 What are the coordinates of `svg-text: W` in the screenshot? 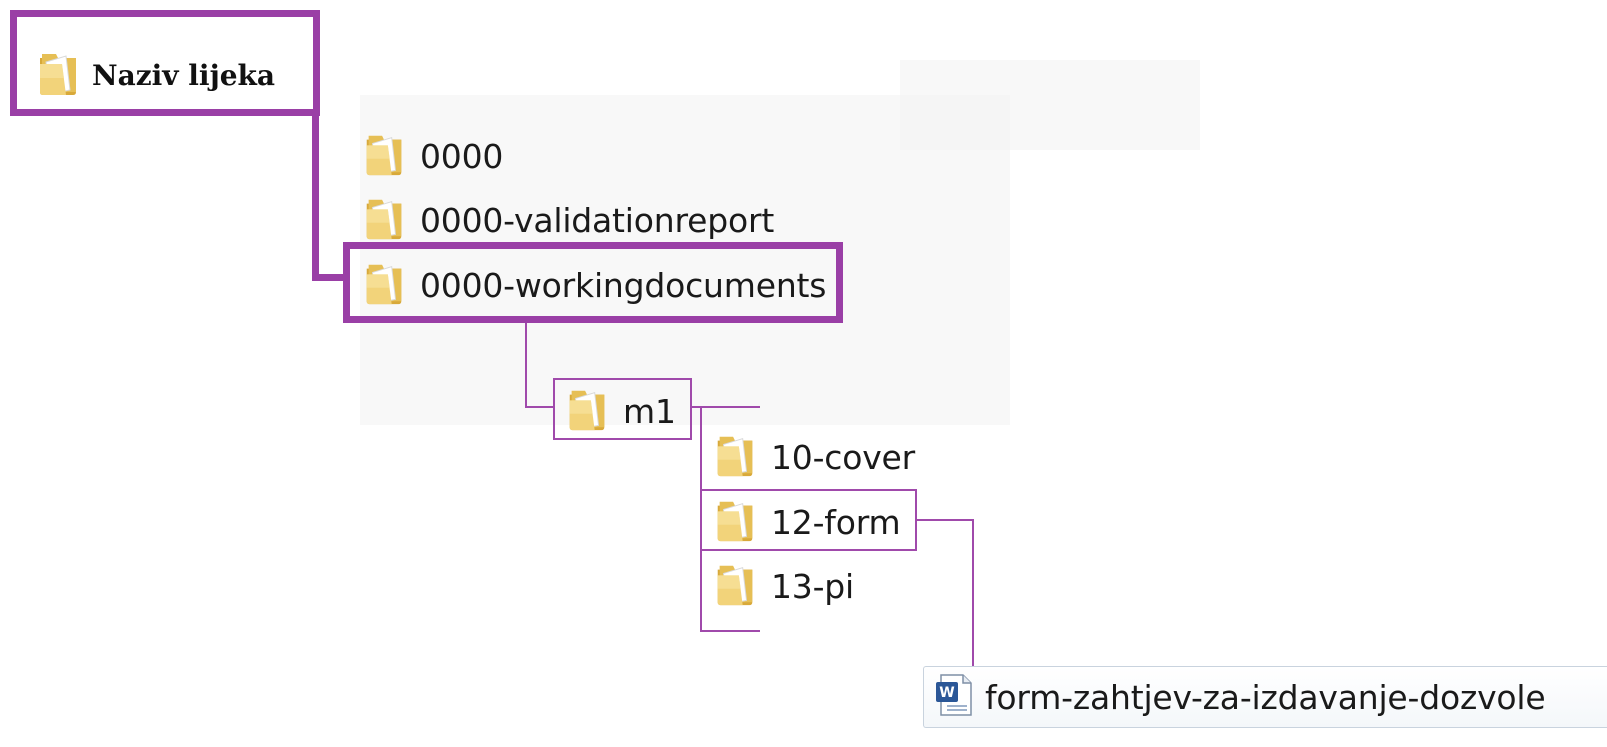 It's located at (946, 693).